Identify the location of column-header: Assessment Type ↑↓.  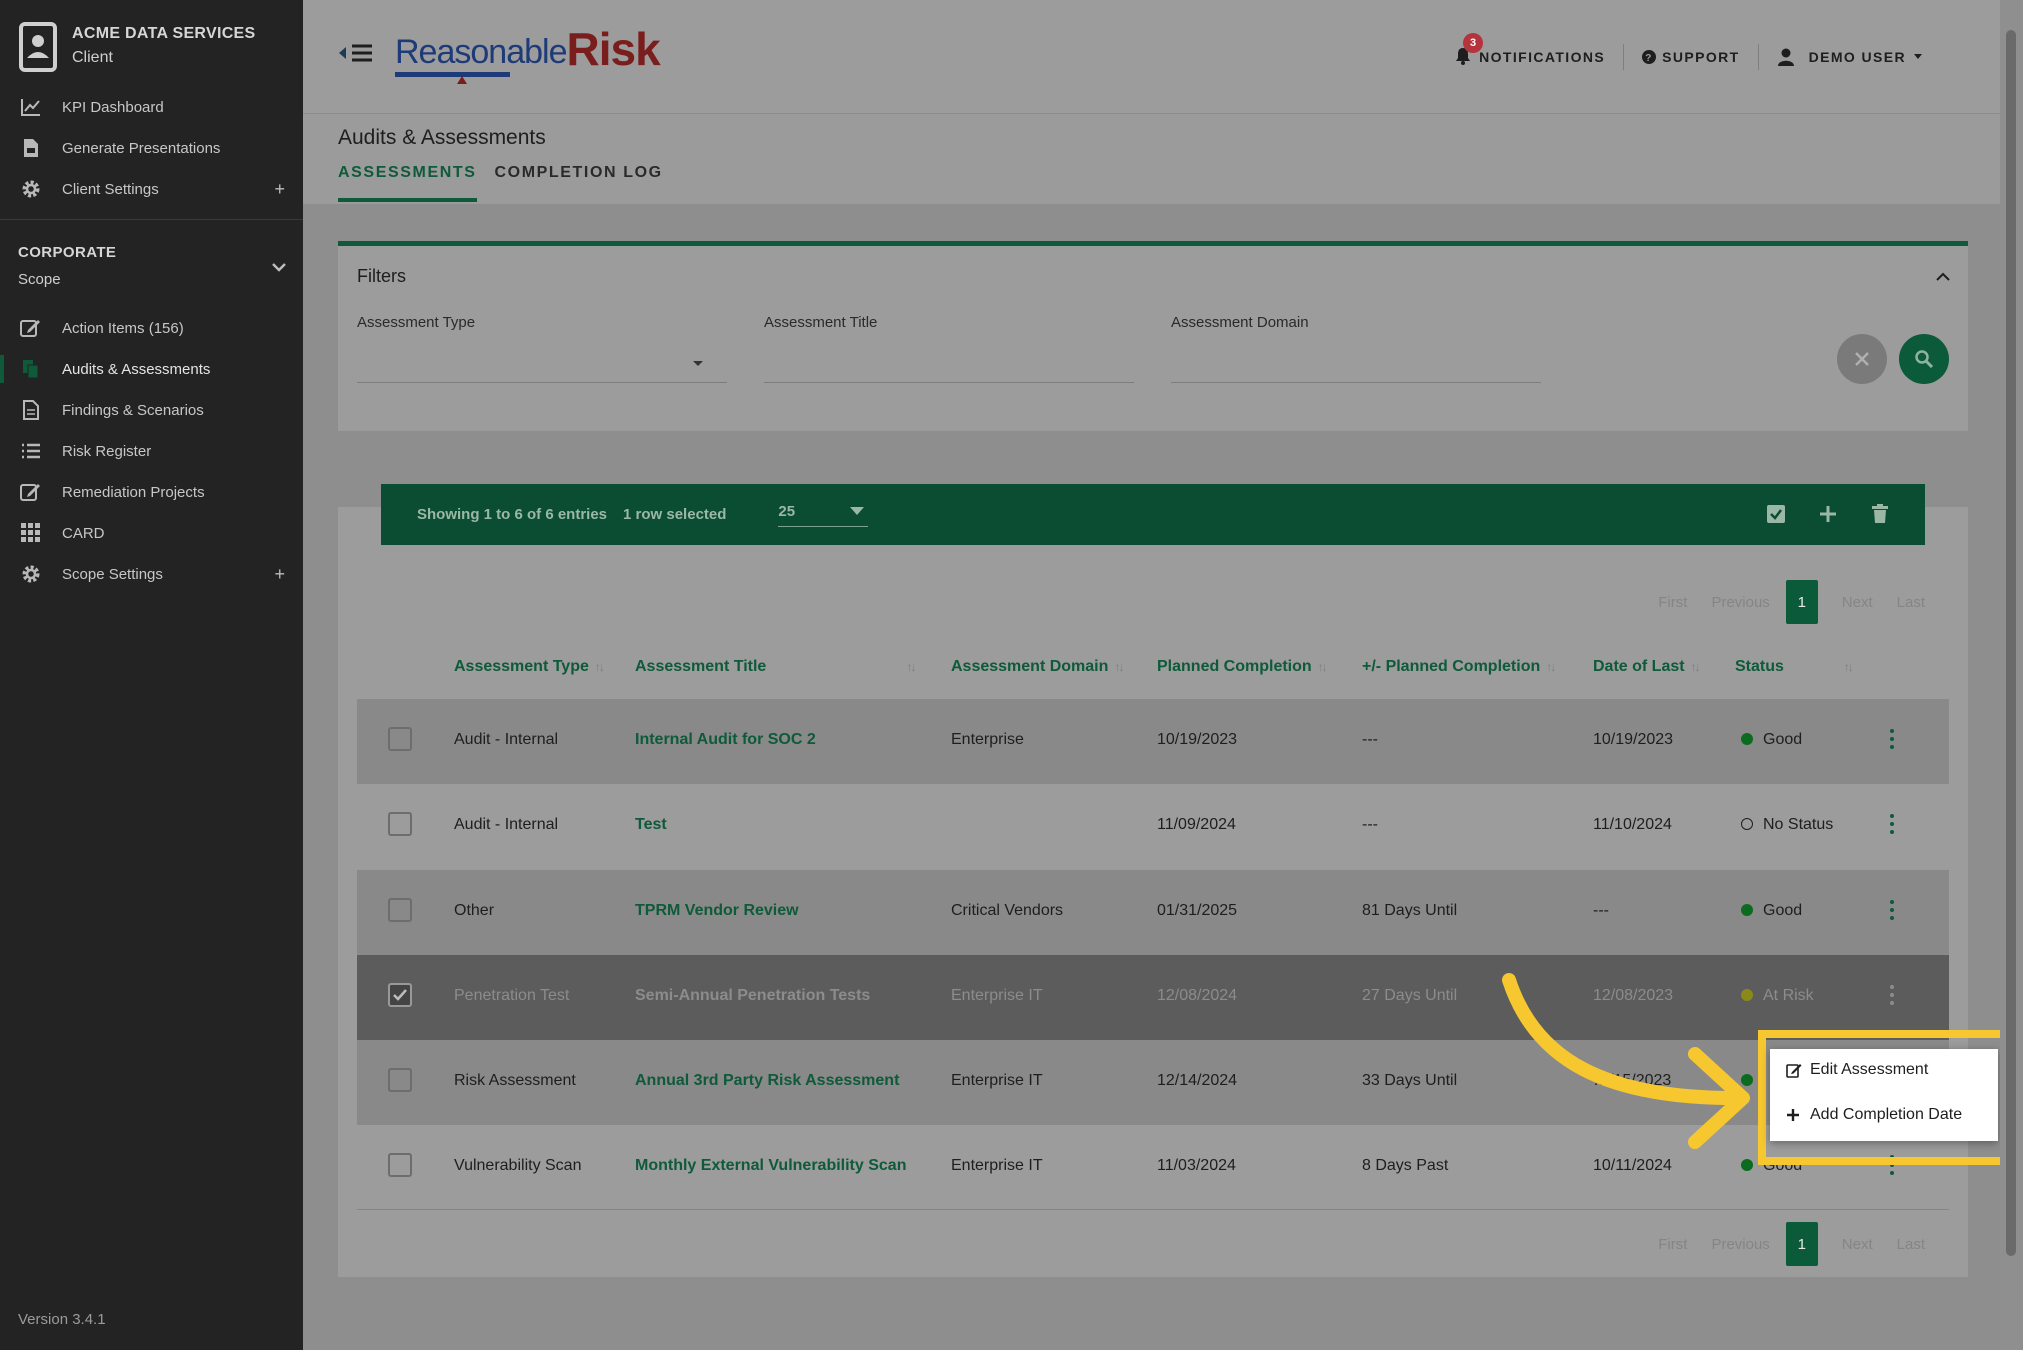
(529, 667).